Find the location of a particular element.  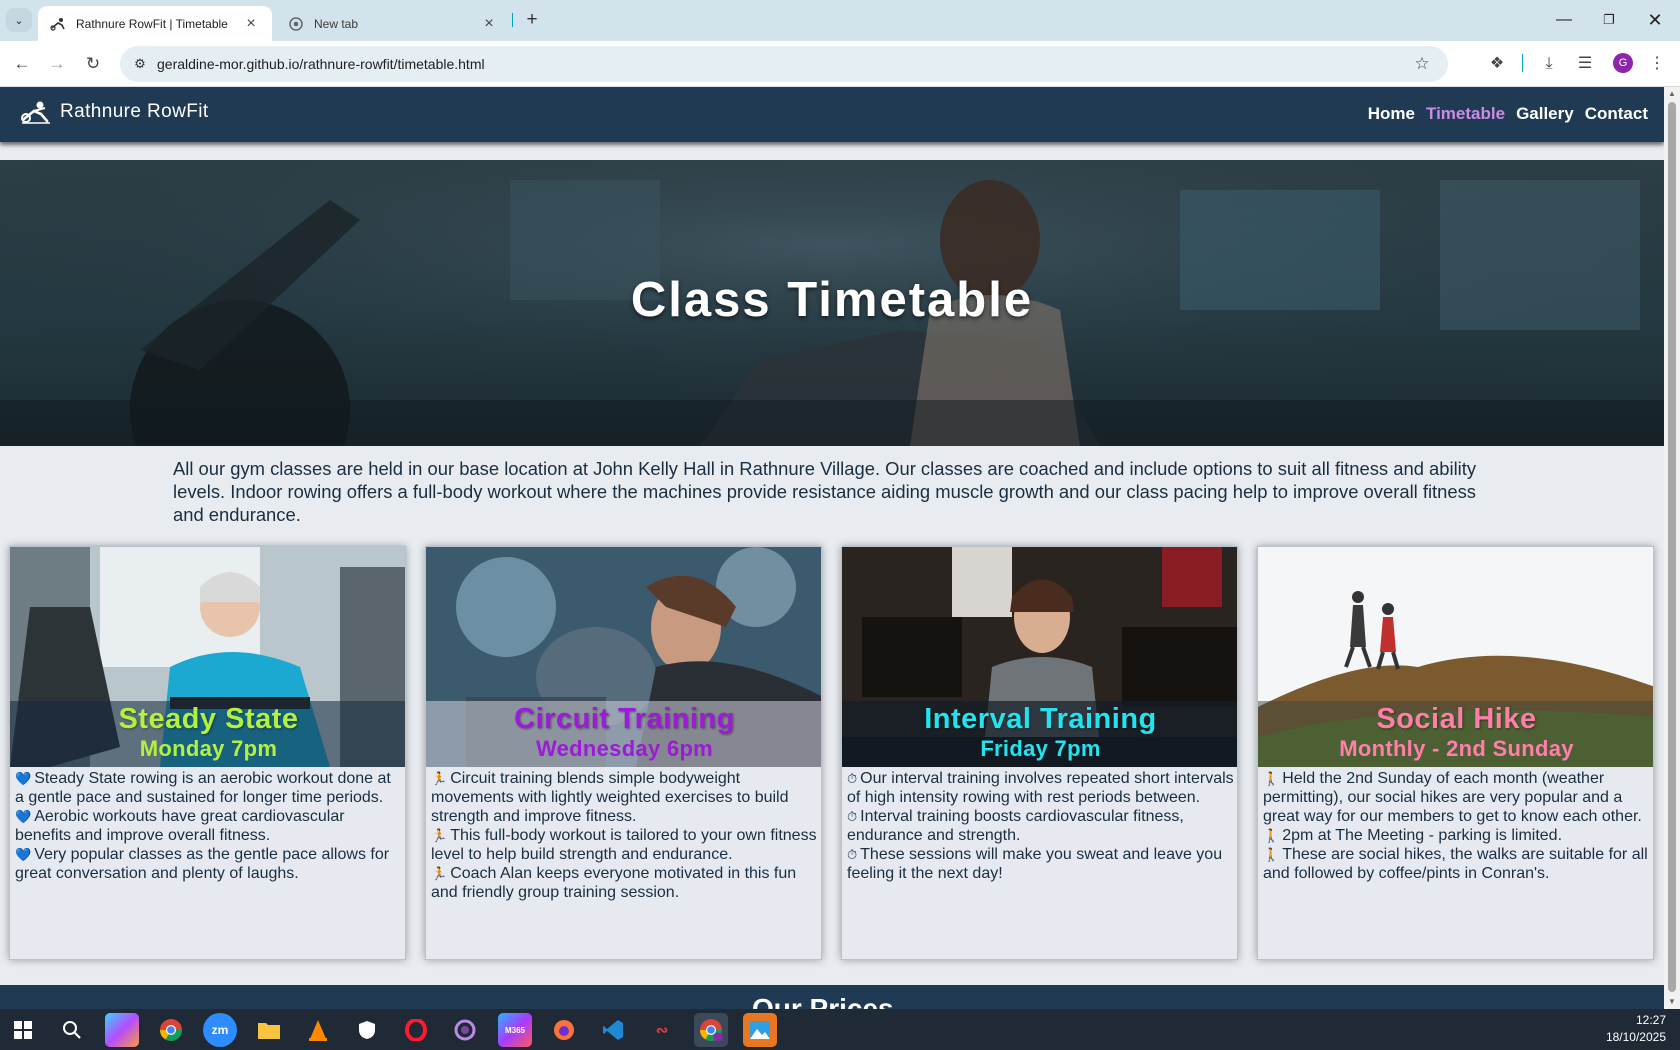

chrome-profile-icon is located at coordinates (711, 1030).